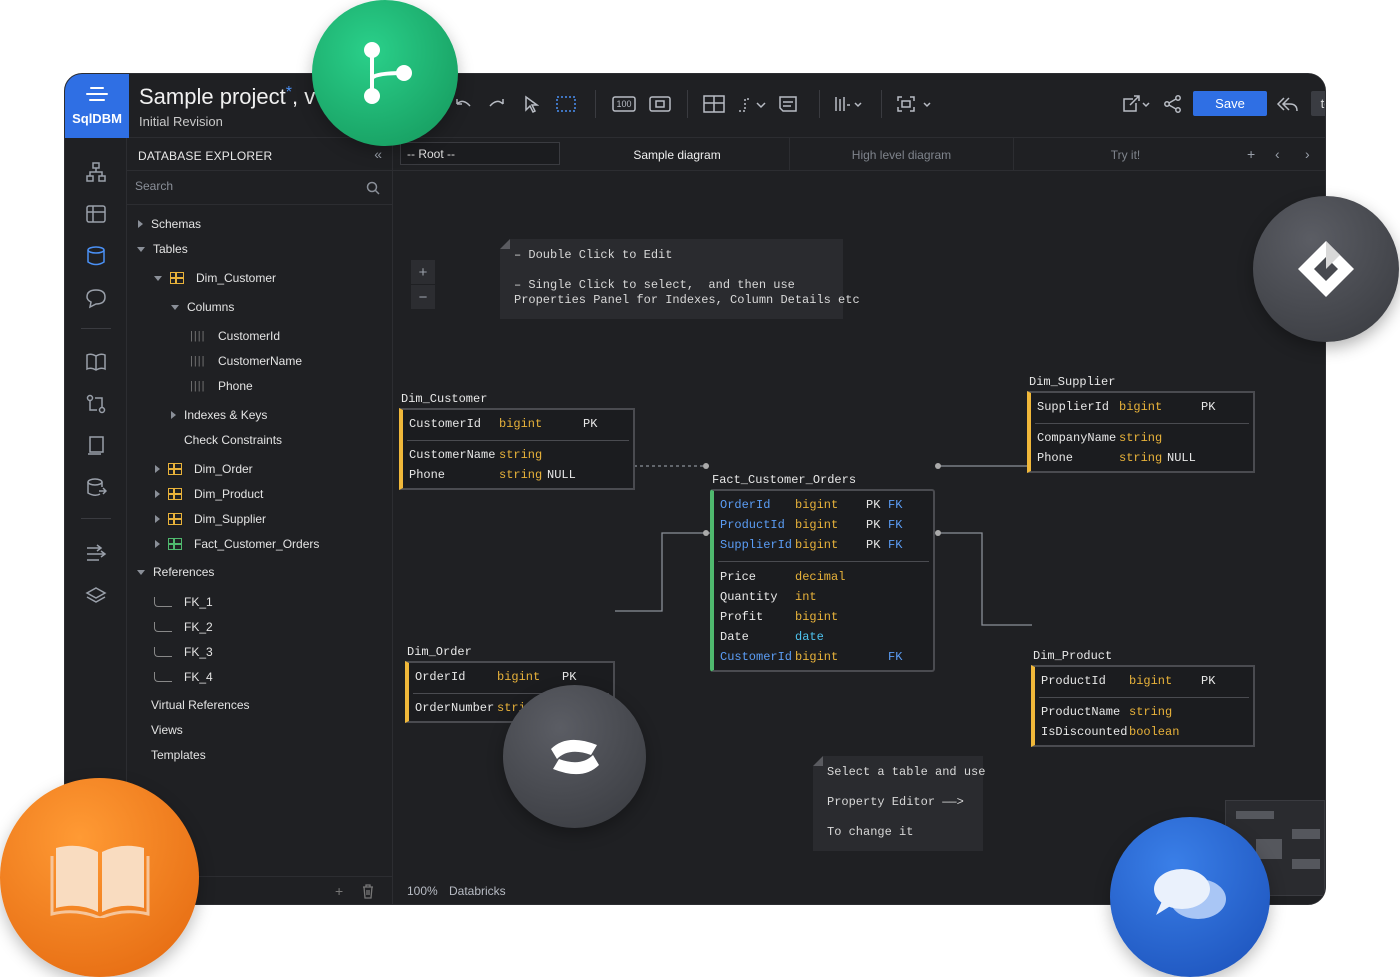 The image size is (1400, 977). Describe the element at coordinates (200, 705) in the screenshot. I see `tree-virtual-references: Virtual References` at that location.